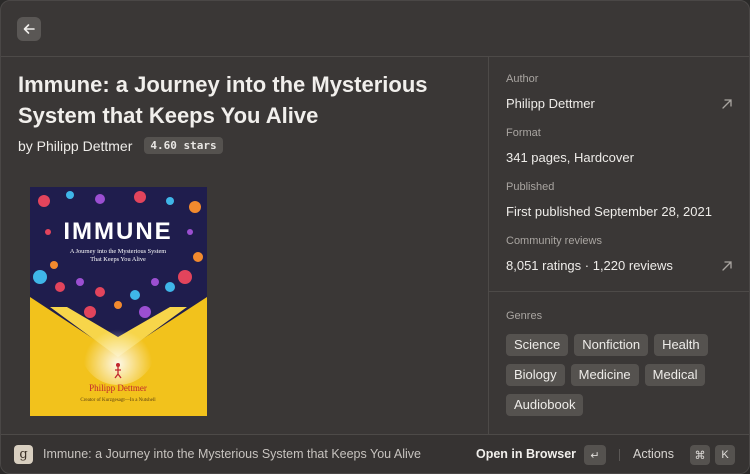 The image size is (750, 474). What do you see at coordinates (653, 454) in the screenshot?
I see `actions-button: Actions` at bounding box center [653, 454].